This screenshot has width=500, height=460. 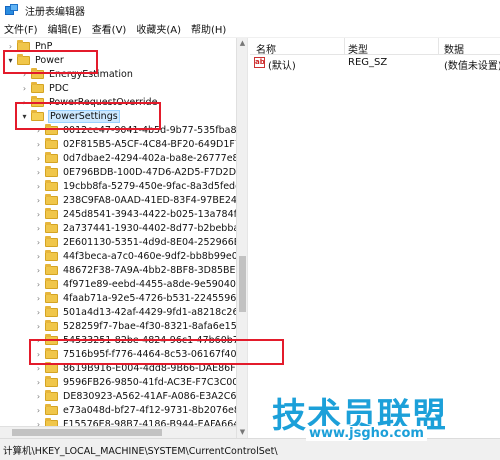 What do you see at coordinates (109, 28) in the screenshot?
I see `menu-view: 查看(V)` at bounding box center [109, 28].